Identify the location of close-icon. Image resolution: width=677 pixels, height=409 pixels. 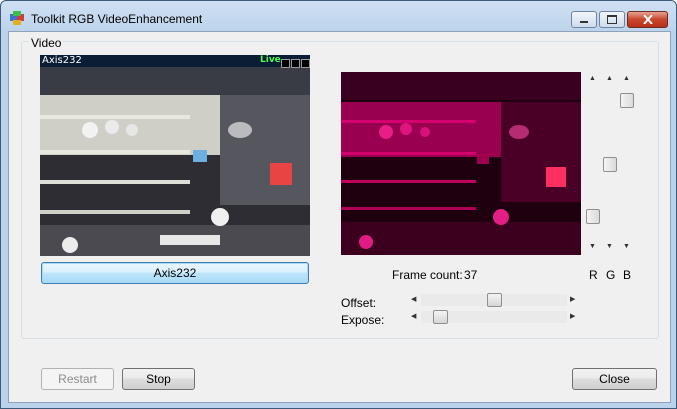
(647, 19).